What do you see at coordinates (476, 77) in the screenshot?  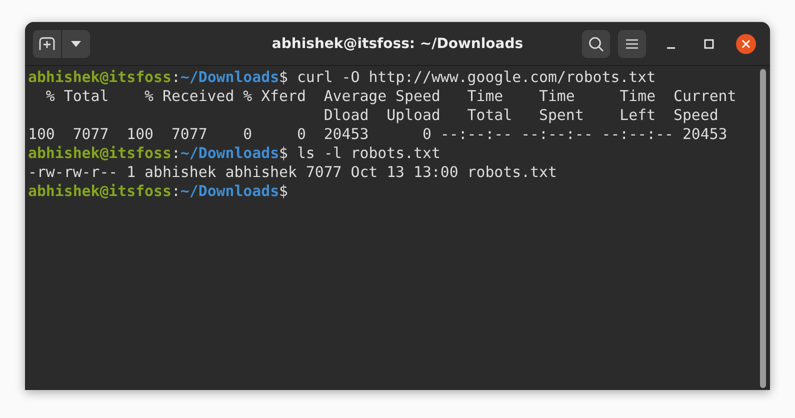 I see `command-text: curl -O http://www.google.com/robots.txt` at bounding box center [476, 77].